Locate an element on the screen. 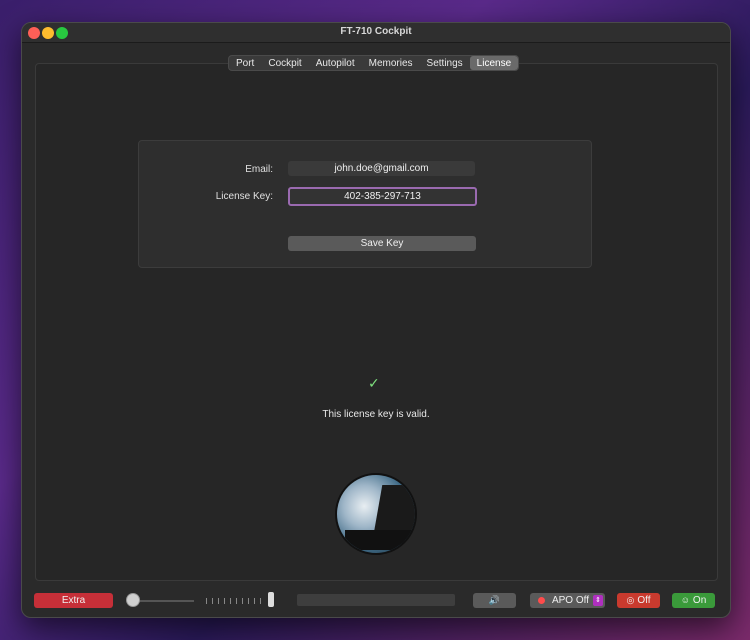  level-meter is located at coordinates (376, 600).